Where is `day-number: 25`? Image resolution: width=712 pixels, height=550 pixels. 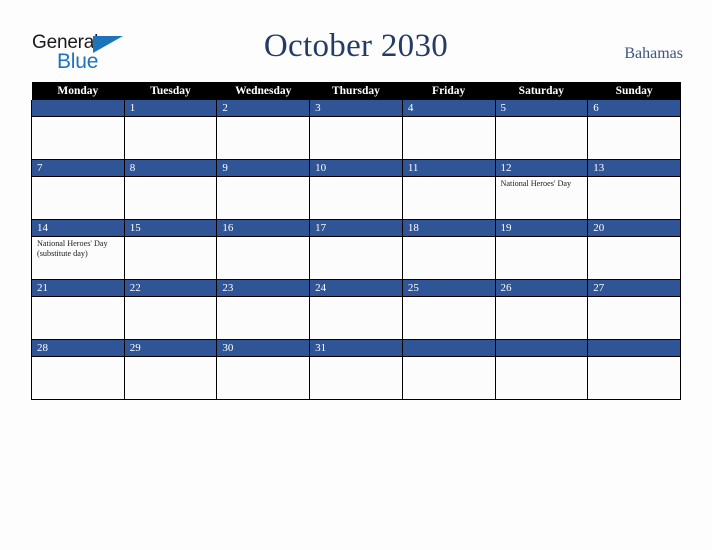
day-number: 25 is located at coordinates (448, 288).